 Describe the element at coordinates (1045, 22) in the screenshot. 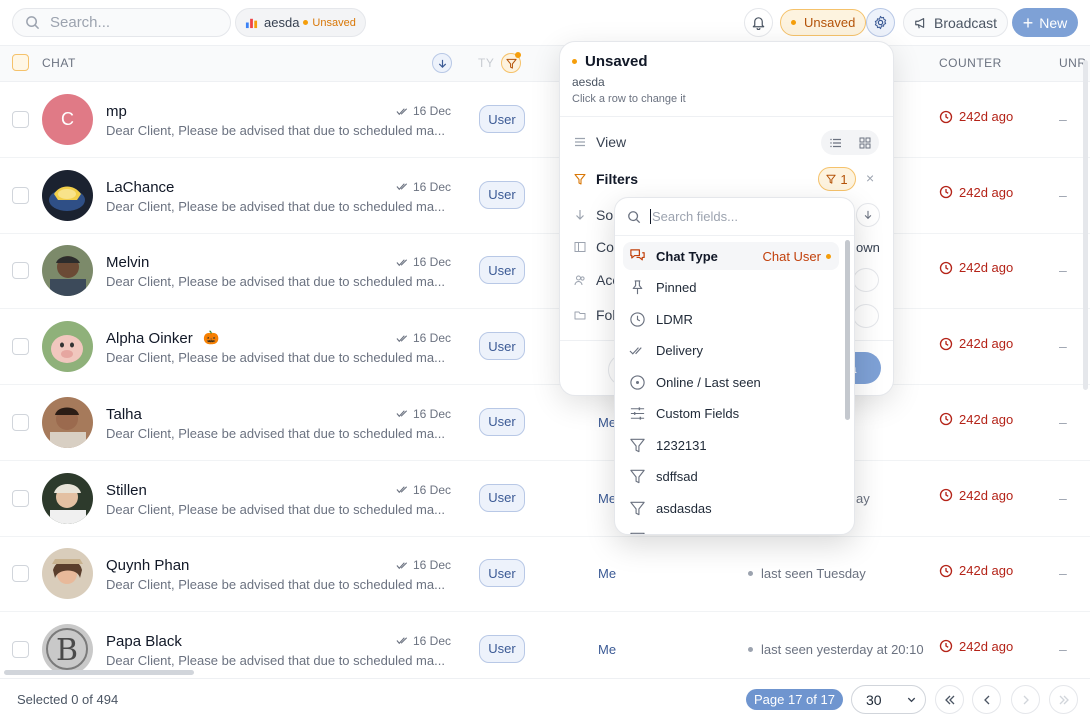

I see `new-button: + New` at that location.